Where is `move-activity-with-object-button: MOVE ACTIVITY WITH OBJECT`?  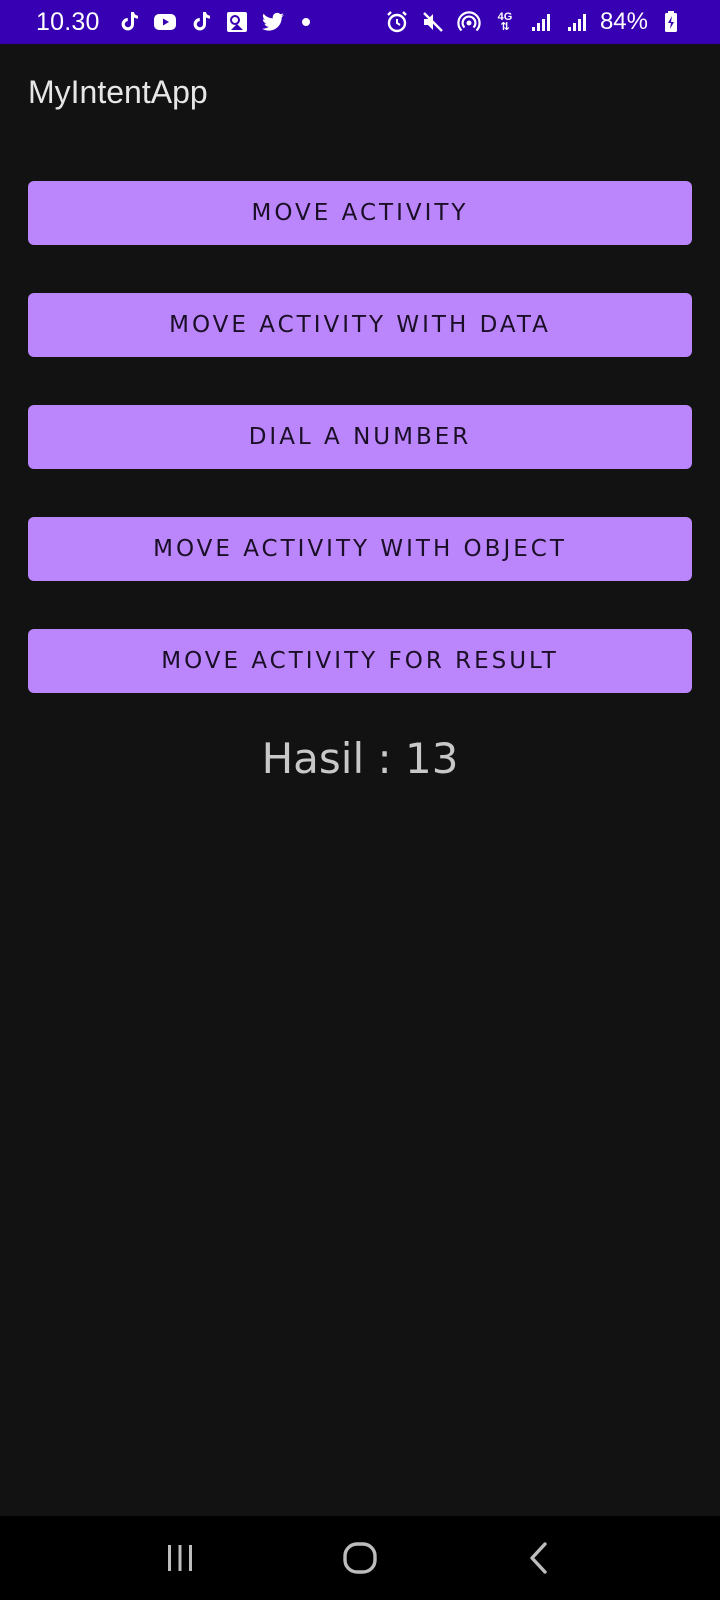 move-activity-with-object-button: MOVE ACTIVITY WITH OBJECT is located at coordinates (360, 549).